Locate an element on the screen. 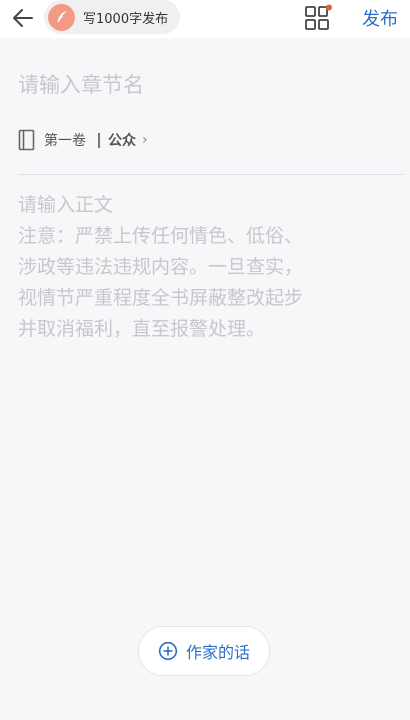 Image resolution: width=410 pixels, height=720 pixels. body-placeholder-line: 并取消福利，直至报警处理。 is located at coordinates (142, 329).